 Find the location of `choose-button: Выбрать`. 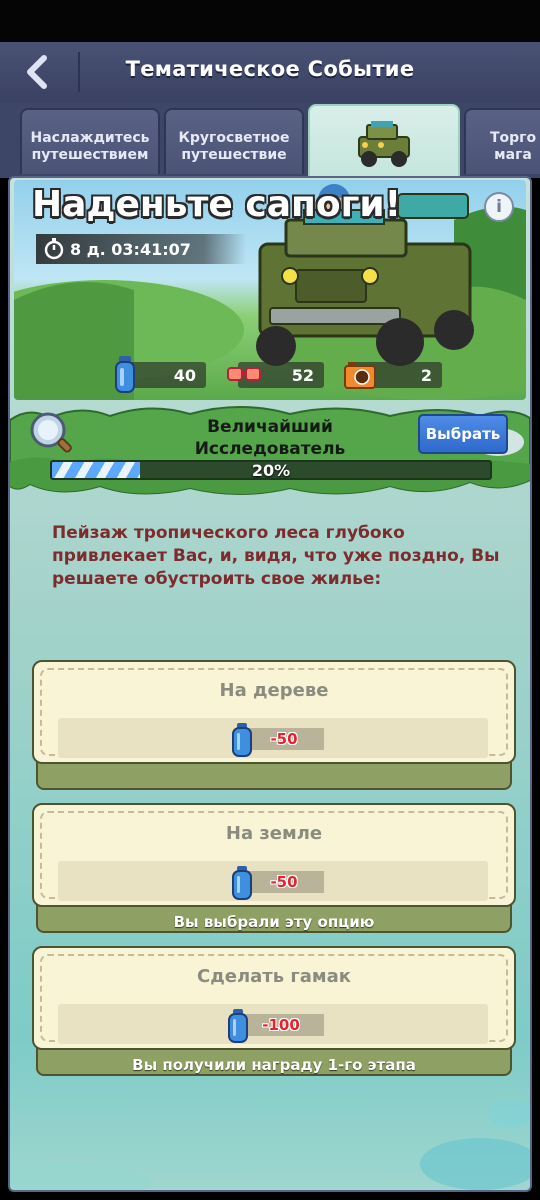

choose-button: Выбрать is located at coordinates (463, 434).